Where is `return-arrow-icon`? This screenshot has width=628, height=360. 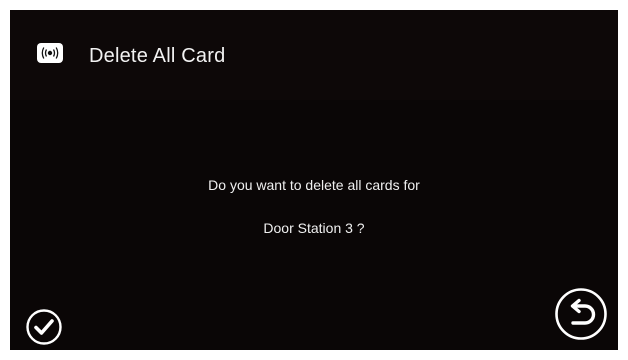
return-arrow-icon is located at coordinates (581, 314).